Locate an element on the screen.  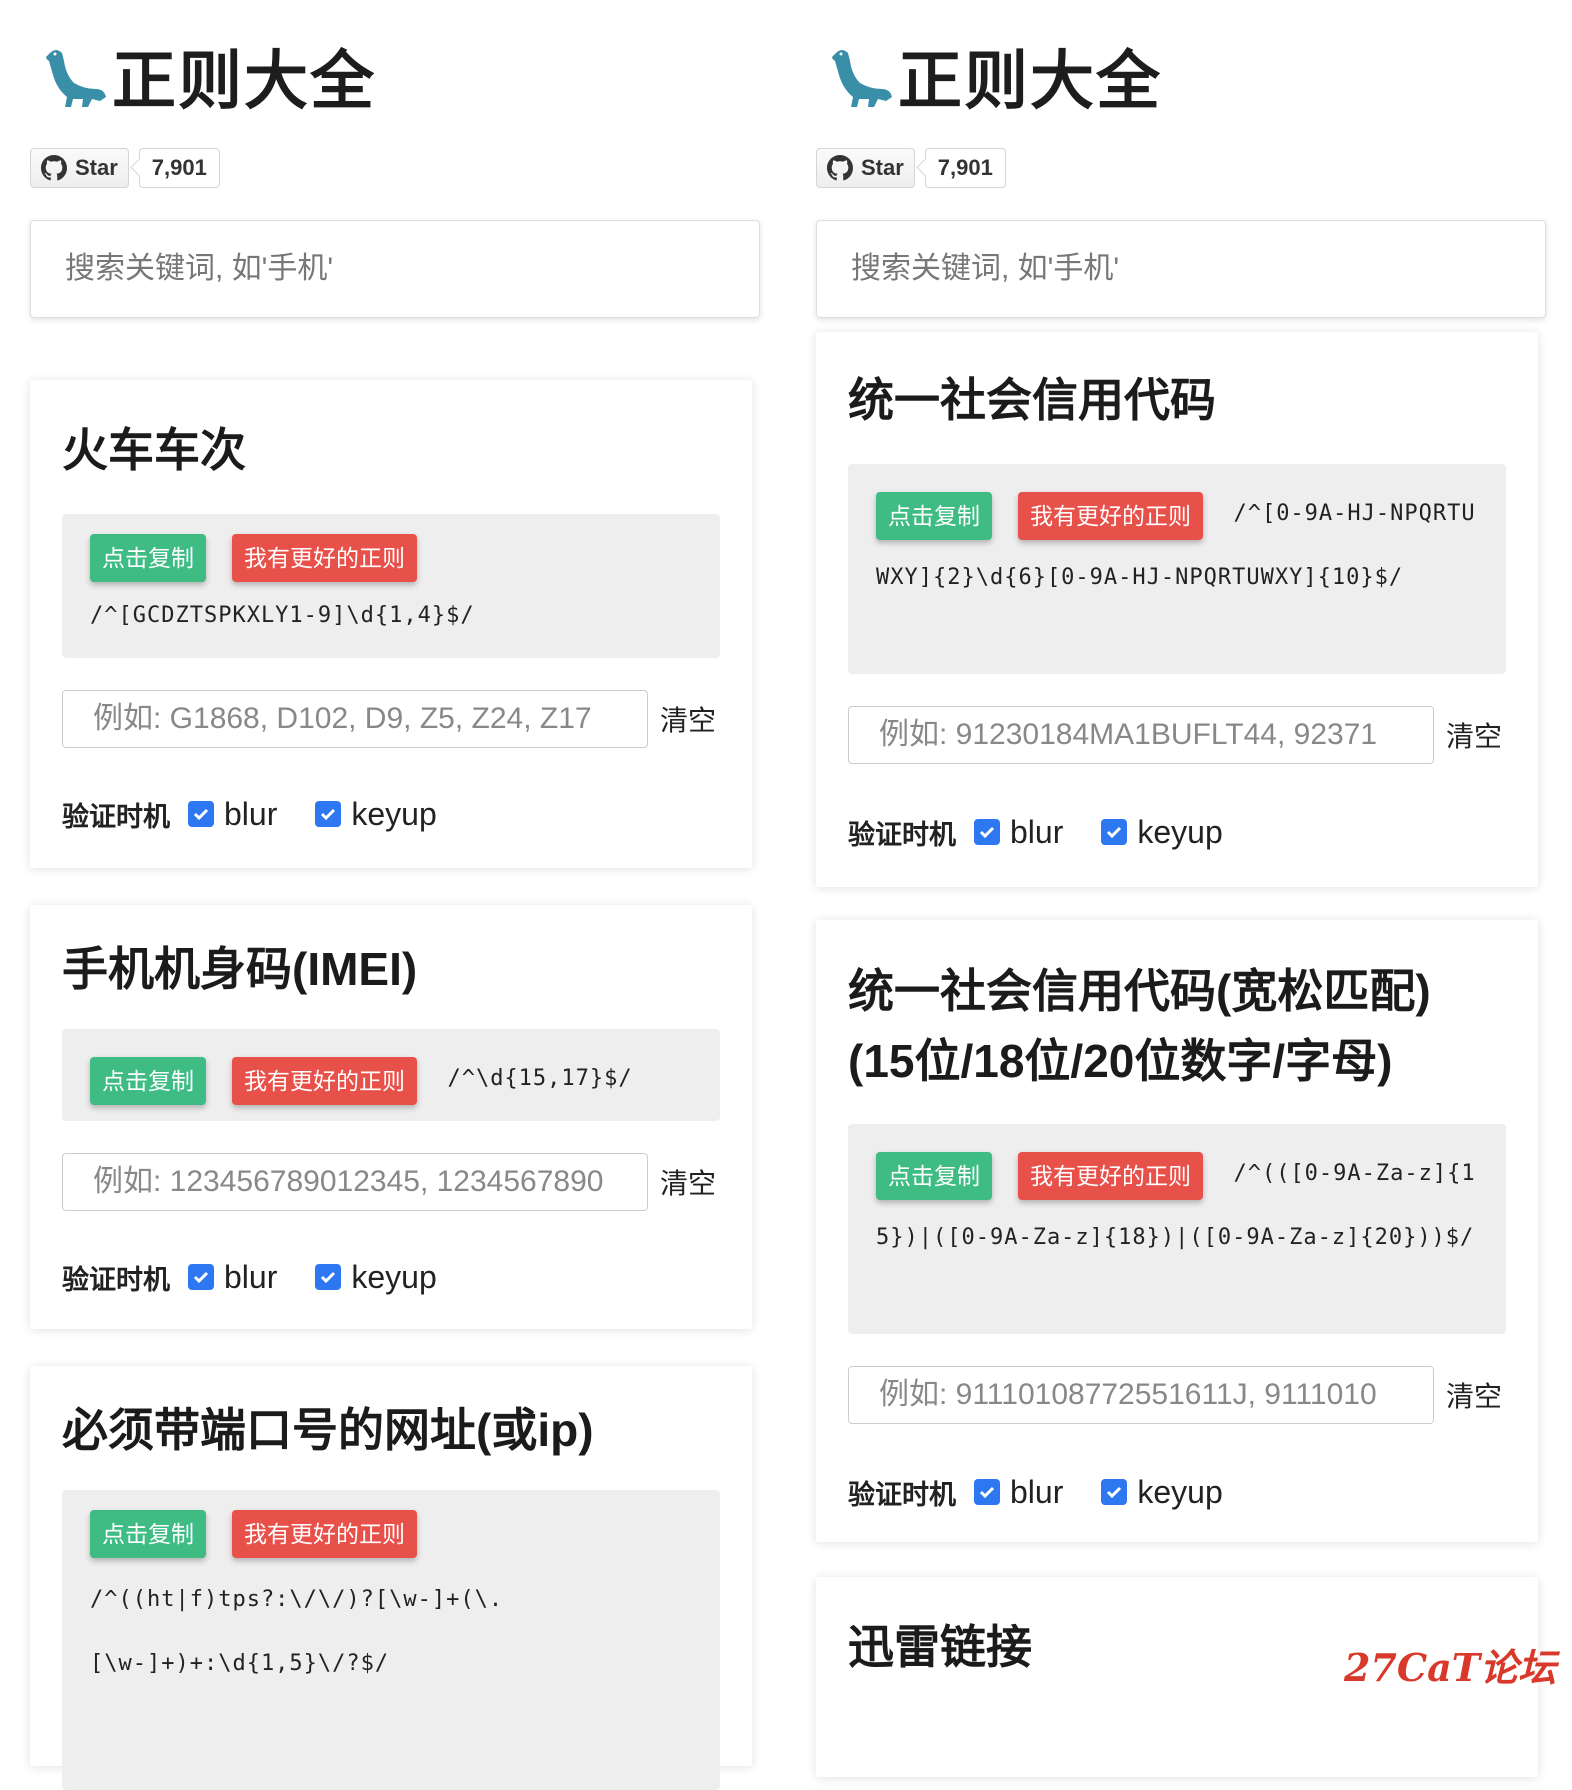
watermark: 27CaT论坛 is located at coordinates (1449, 1667).